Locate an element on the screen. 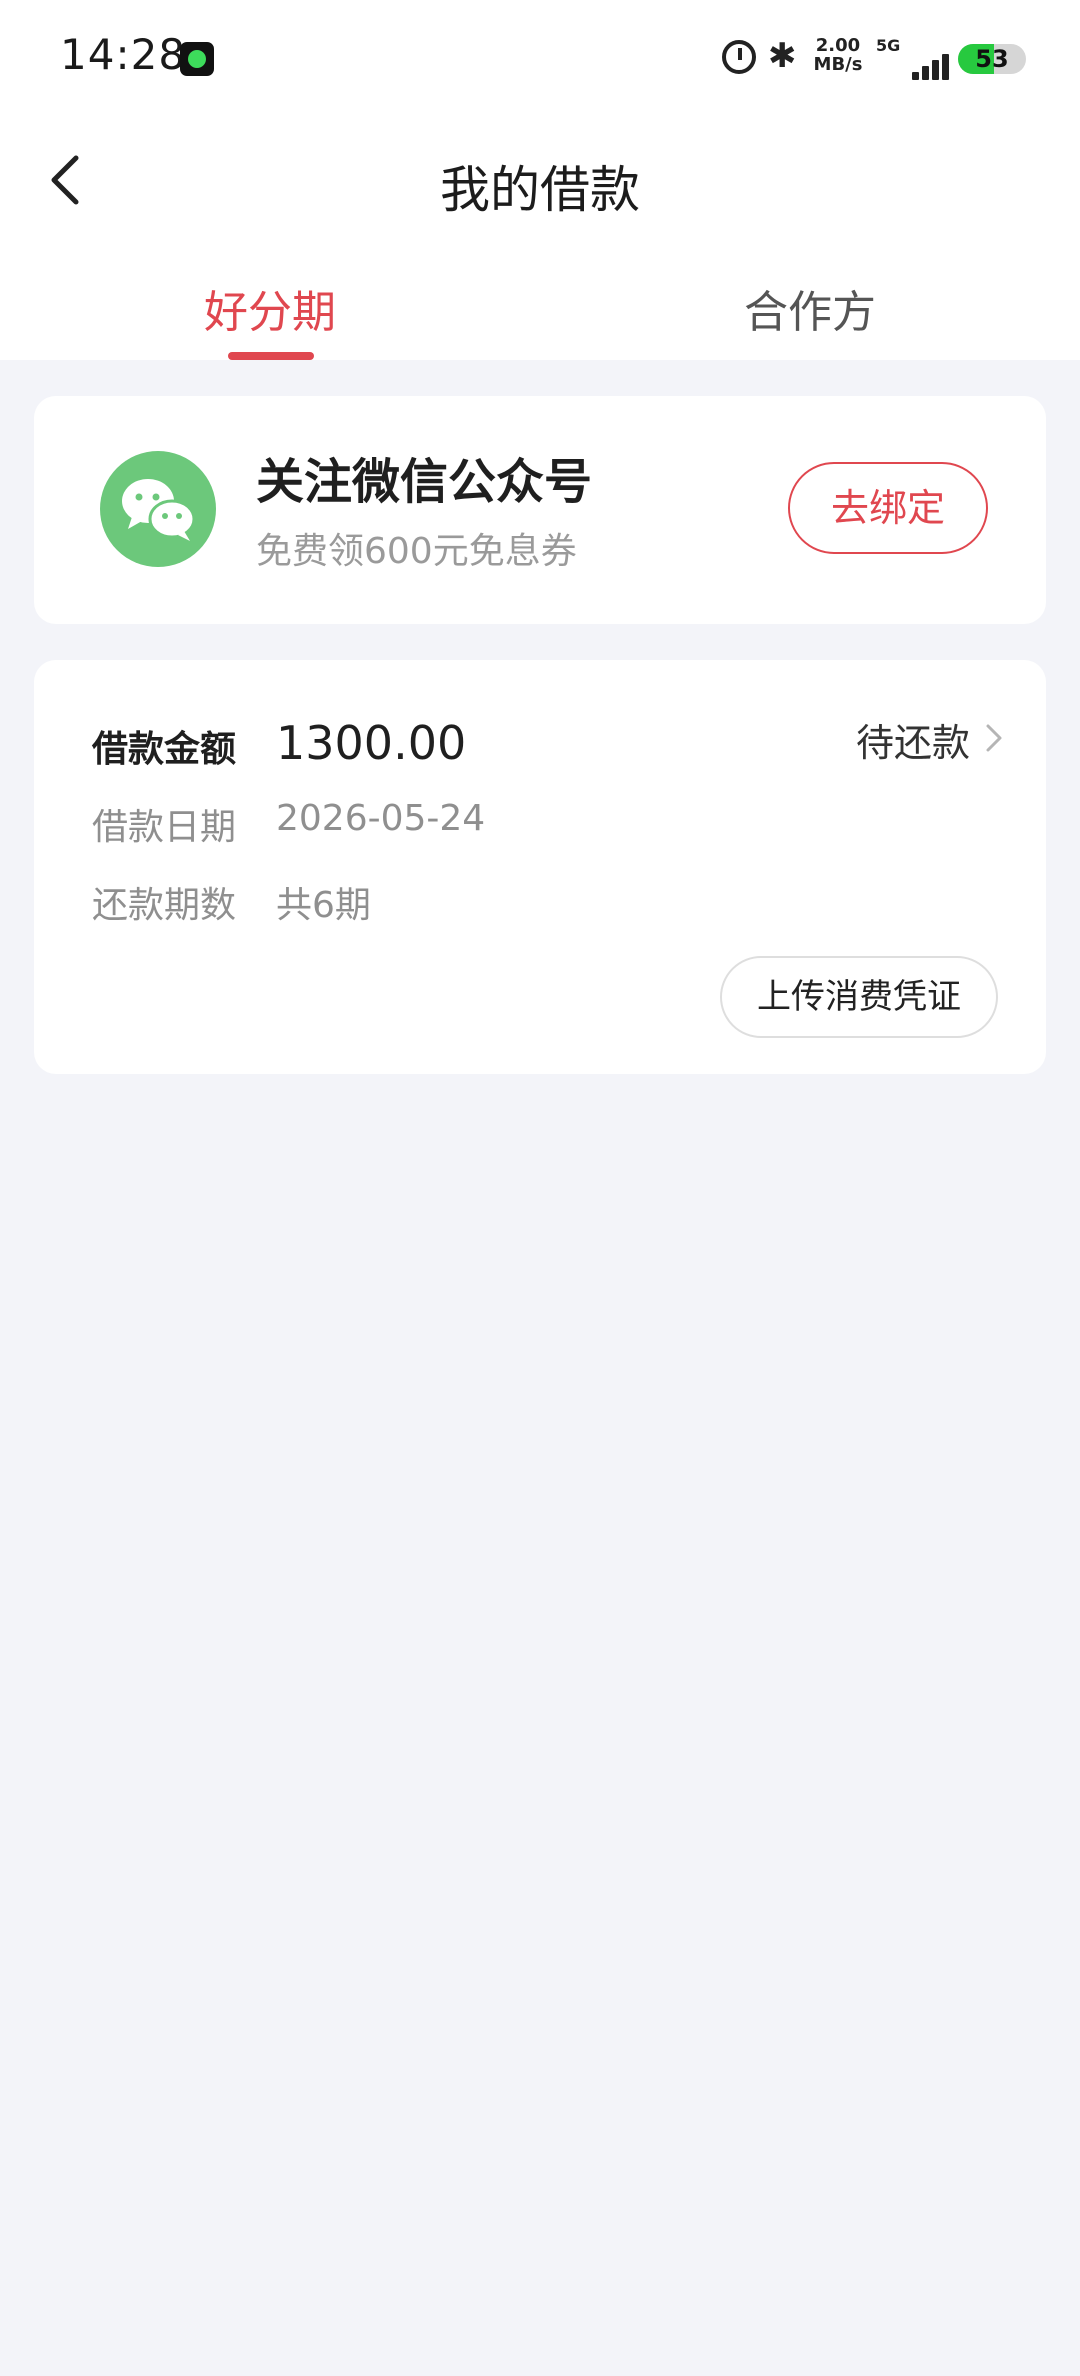  tab-partner: 合作方 is located at coordinates (810, 308).